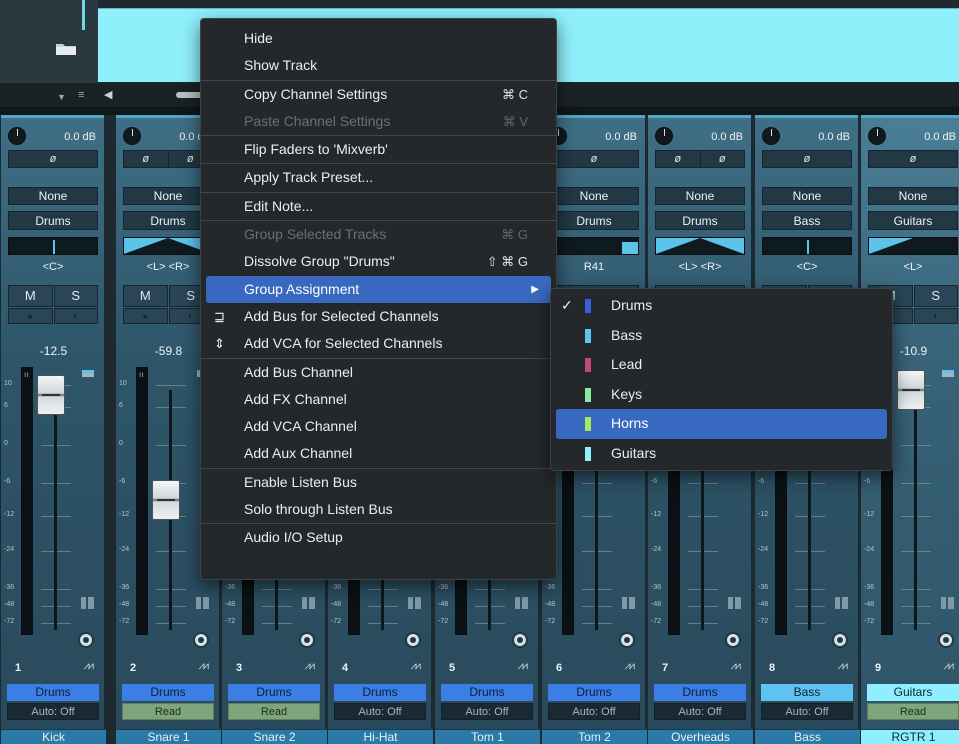 The image size is (959, 744). What do you see at coordinates (378, 289) in the screenshot?
I see `menu-item-group-assignment: Group Assignment ▶` at bounding box center [378, 289].